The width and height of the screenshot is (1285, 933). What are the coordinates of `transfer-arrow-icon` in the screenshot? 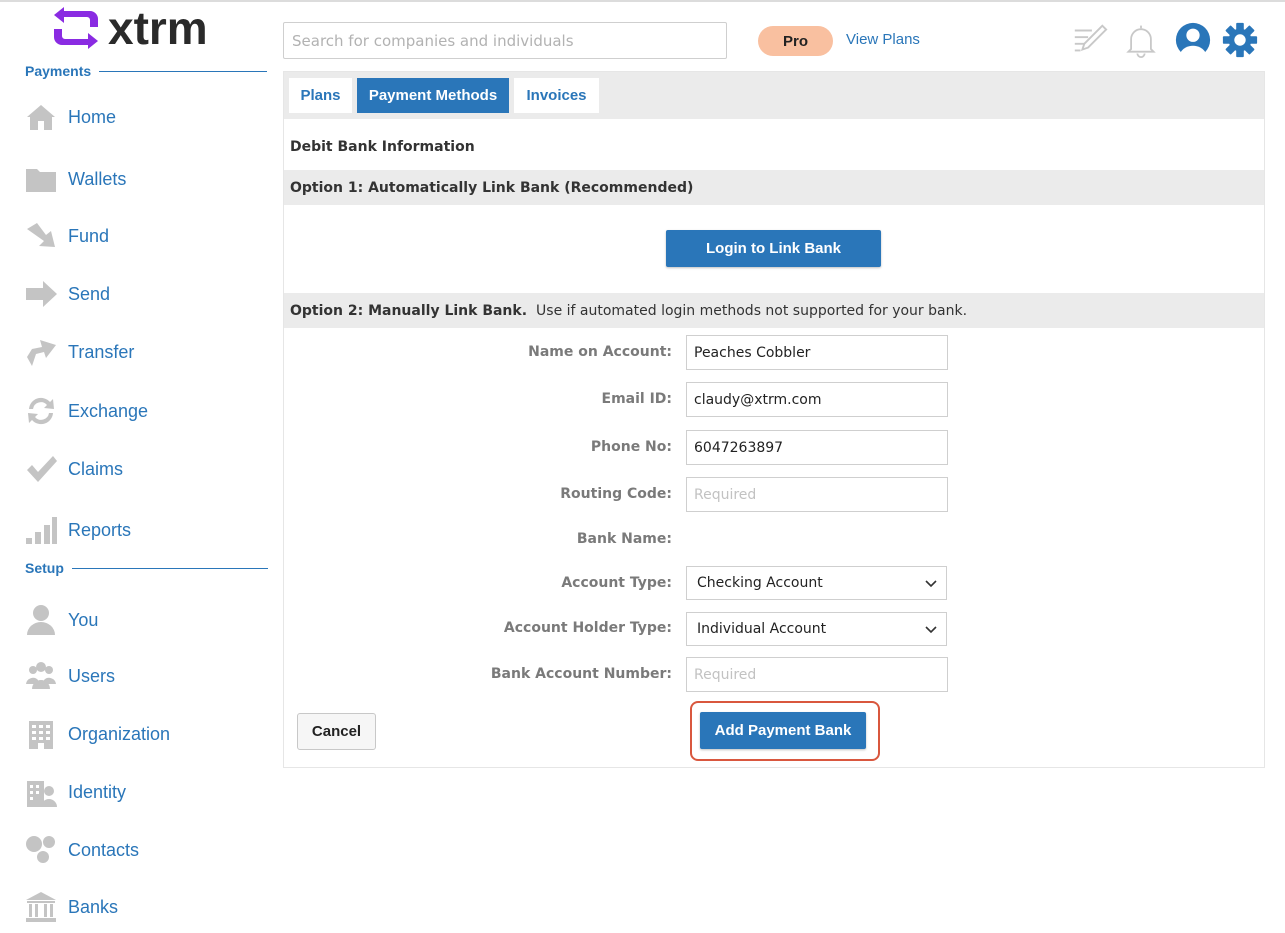 It's located at (41, 352).